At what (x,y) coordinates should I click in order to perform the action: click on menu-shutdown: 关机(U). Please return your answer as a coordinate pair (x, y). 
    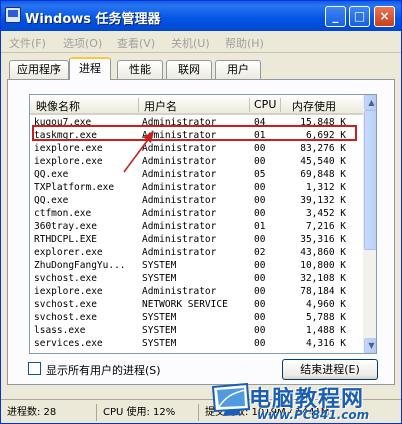
    Looking at the image, I should click on (190, 43).